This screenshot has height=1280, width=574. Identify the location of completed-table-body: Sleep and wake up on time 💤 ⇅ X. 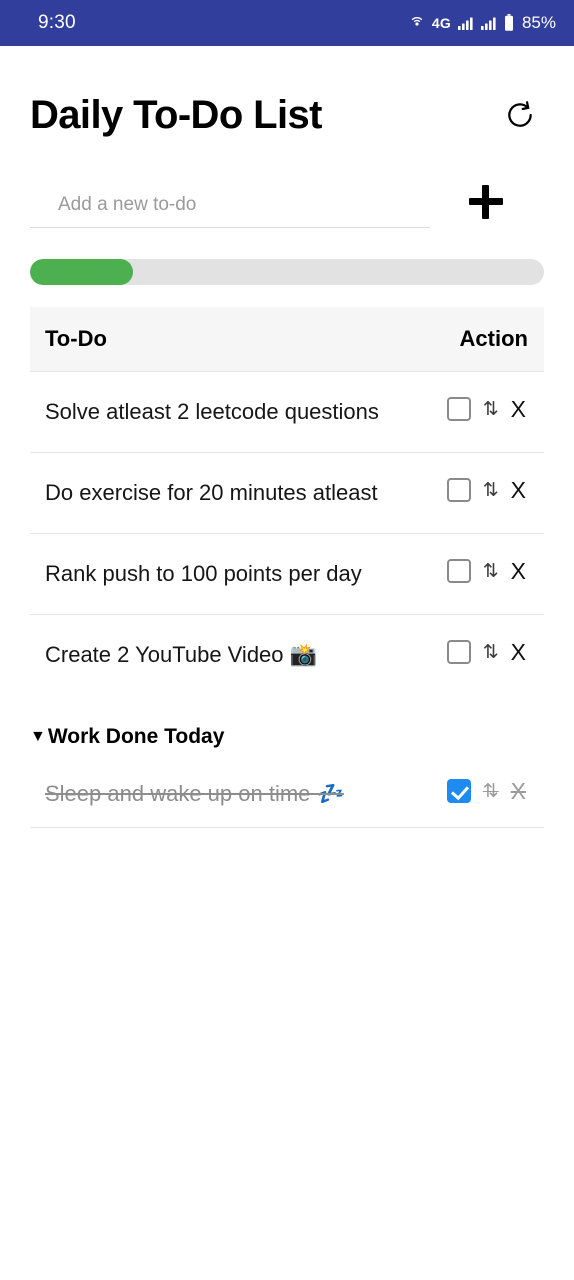
(287, 794).